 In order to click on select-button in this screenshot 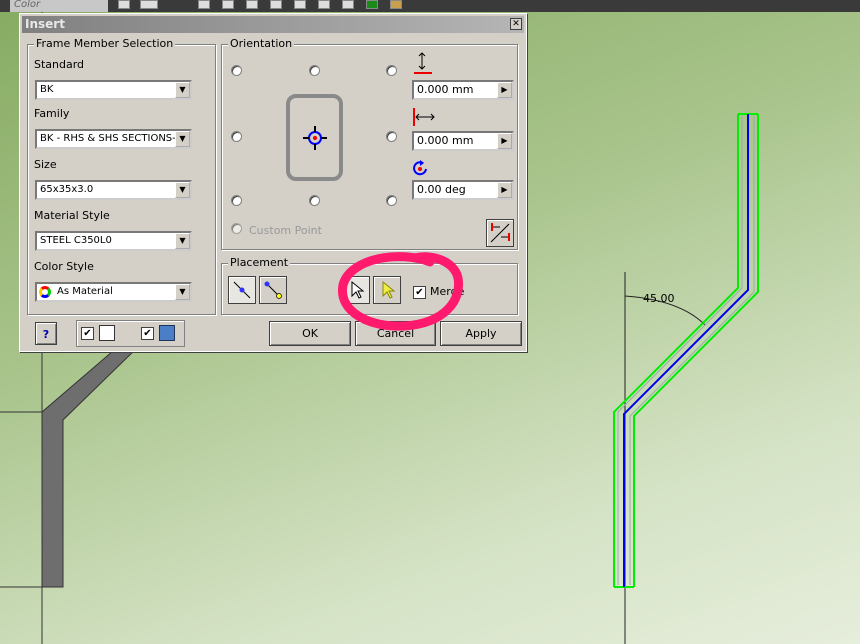, I will do `click(356, 290)`.